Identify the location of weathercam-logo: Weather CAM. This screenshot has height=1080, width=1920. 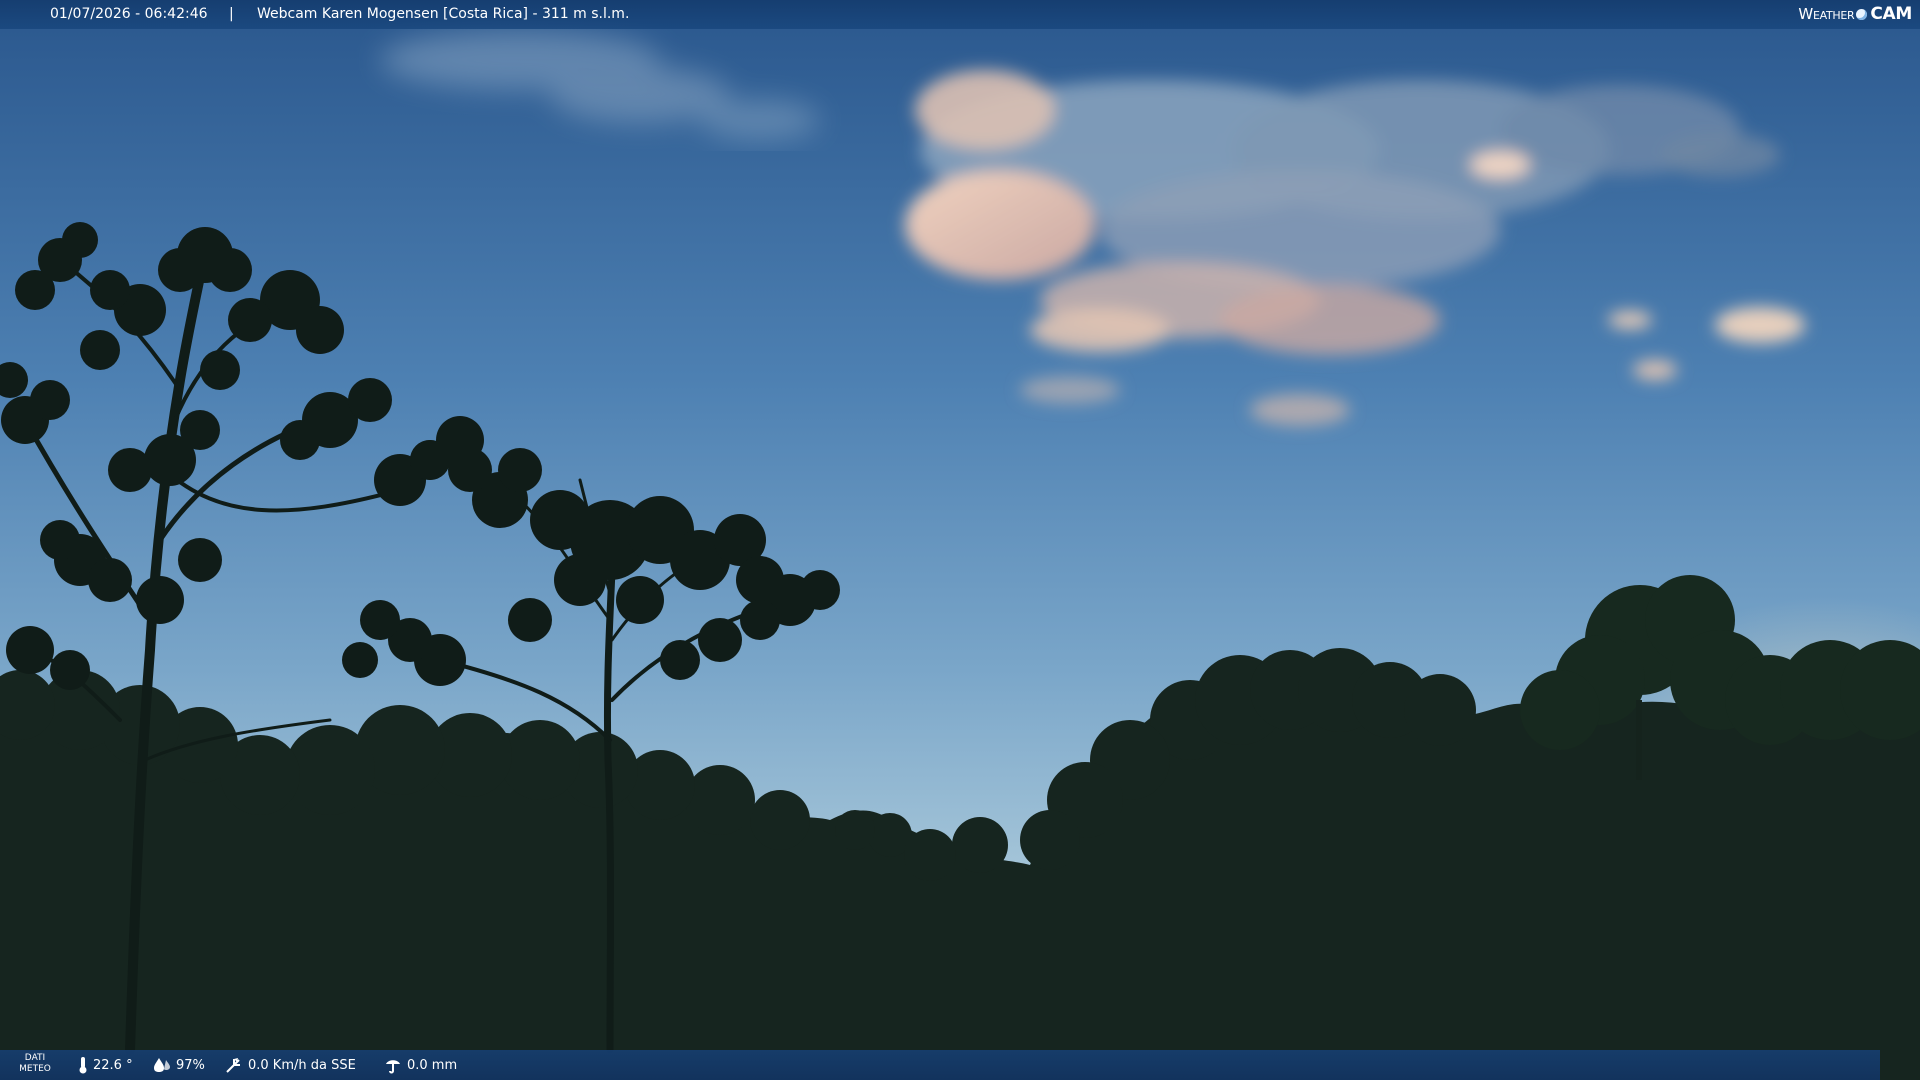
(1855, 14).